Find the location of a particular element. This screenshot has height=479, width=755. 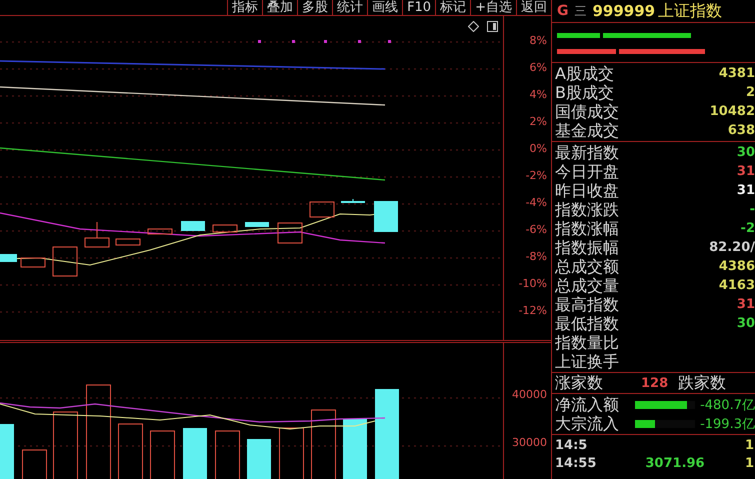

axis-label: -10% is located at coordinates (532, 284).